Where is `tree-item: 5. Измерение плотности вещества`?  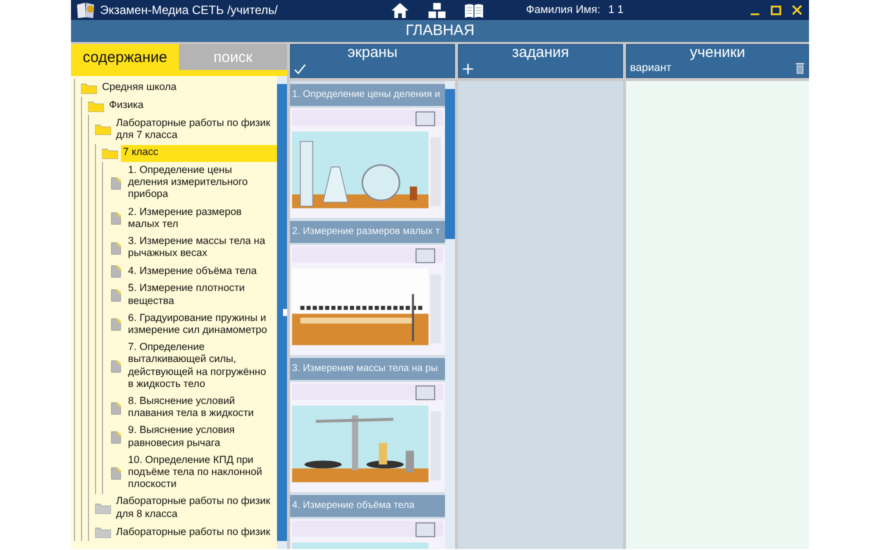
tree-item: 5. Измерение плотности вещества is located at coordinates (201, 295).